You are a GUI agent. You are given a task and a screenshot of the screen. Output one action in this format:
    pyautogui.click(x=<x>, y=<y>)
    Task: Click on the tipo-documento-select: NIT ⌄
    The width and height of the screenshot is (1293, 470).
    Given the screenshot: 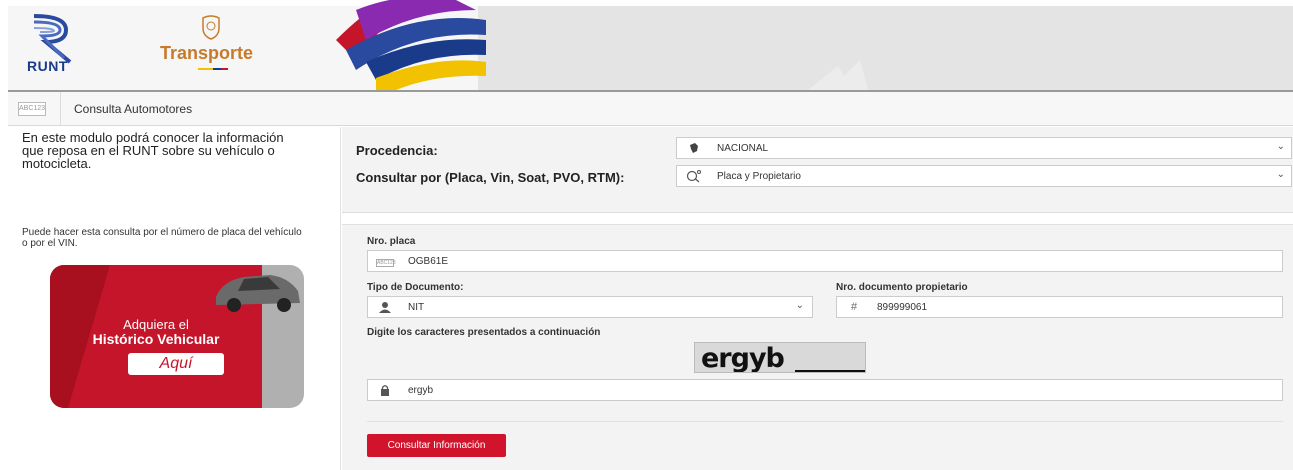 What is the action you would take?
    pyautogui.click(x=590, y=307)
    